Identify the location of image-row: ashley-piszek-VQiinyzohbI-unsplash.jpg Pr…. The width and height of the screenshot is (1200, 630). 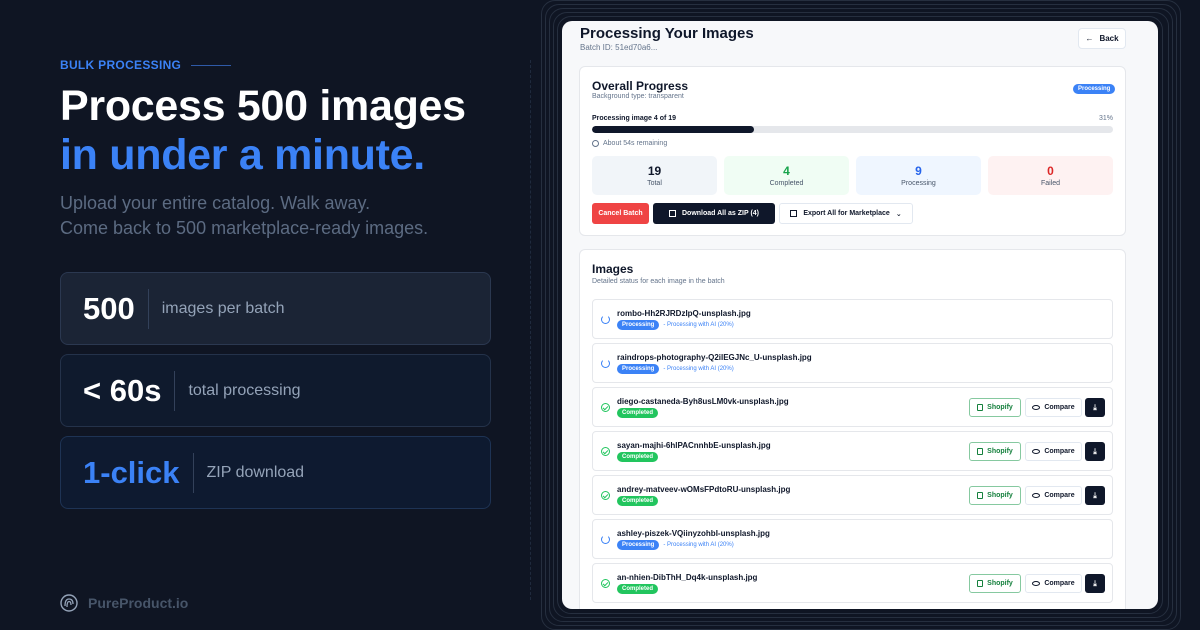
(852, 539).